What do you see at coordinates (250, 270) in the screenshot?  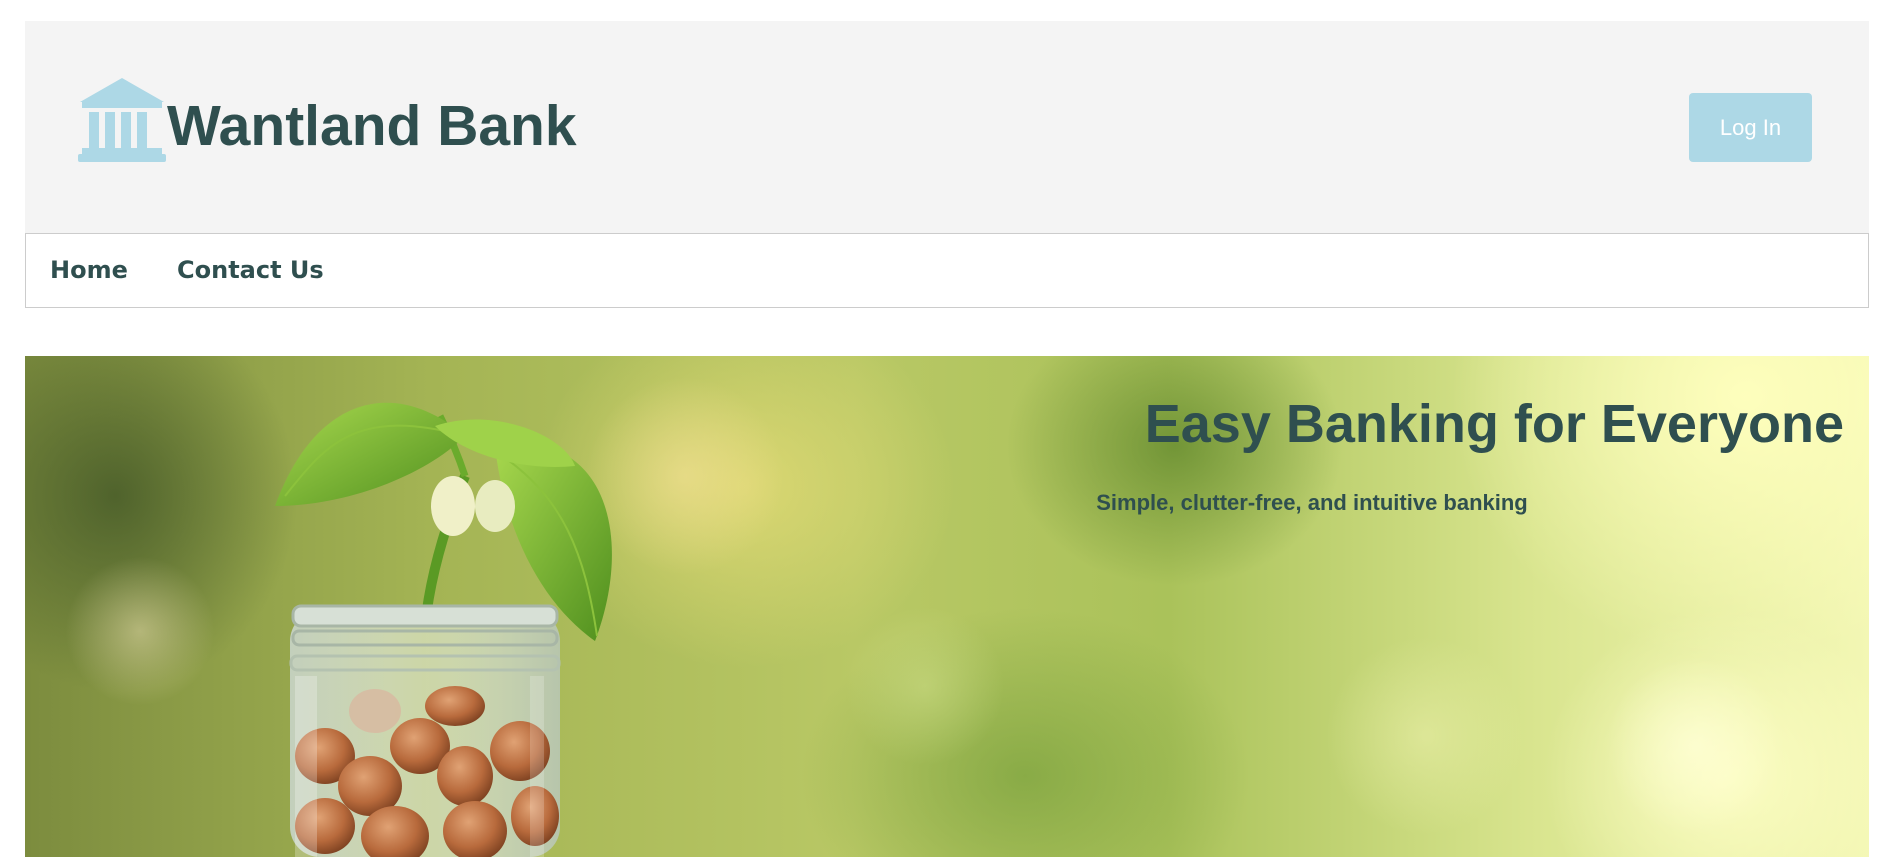 I see `nav-item-contact-us: Contact Us` at bounding box center [250, 270].